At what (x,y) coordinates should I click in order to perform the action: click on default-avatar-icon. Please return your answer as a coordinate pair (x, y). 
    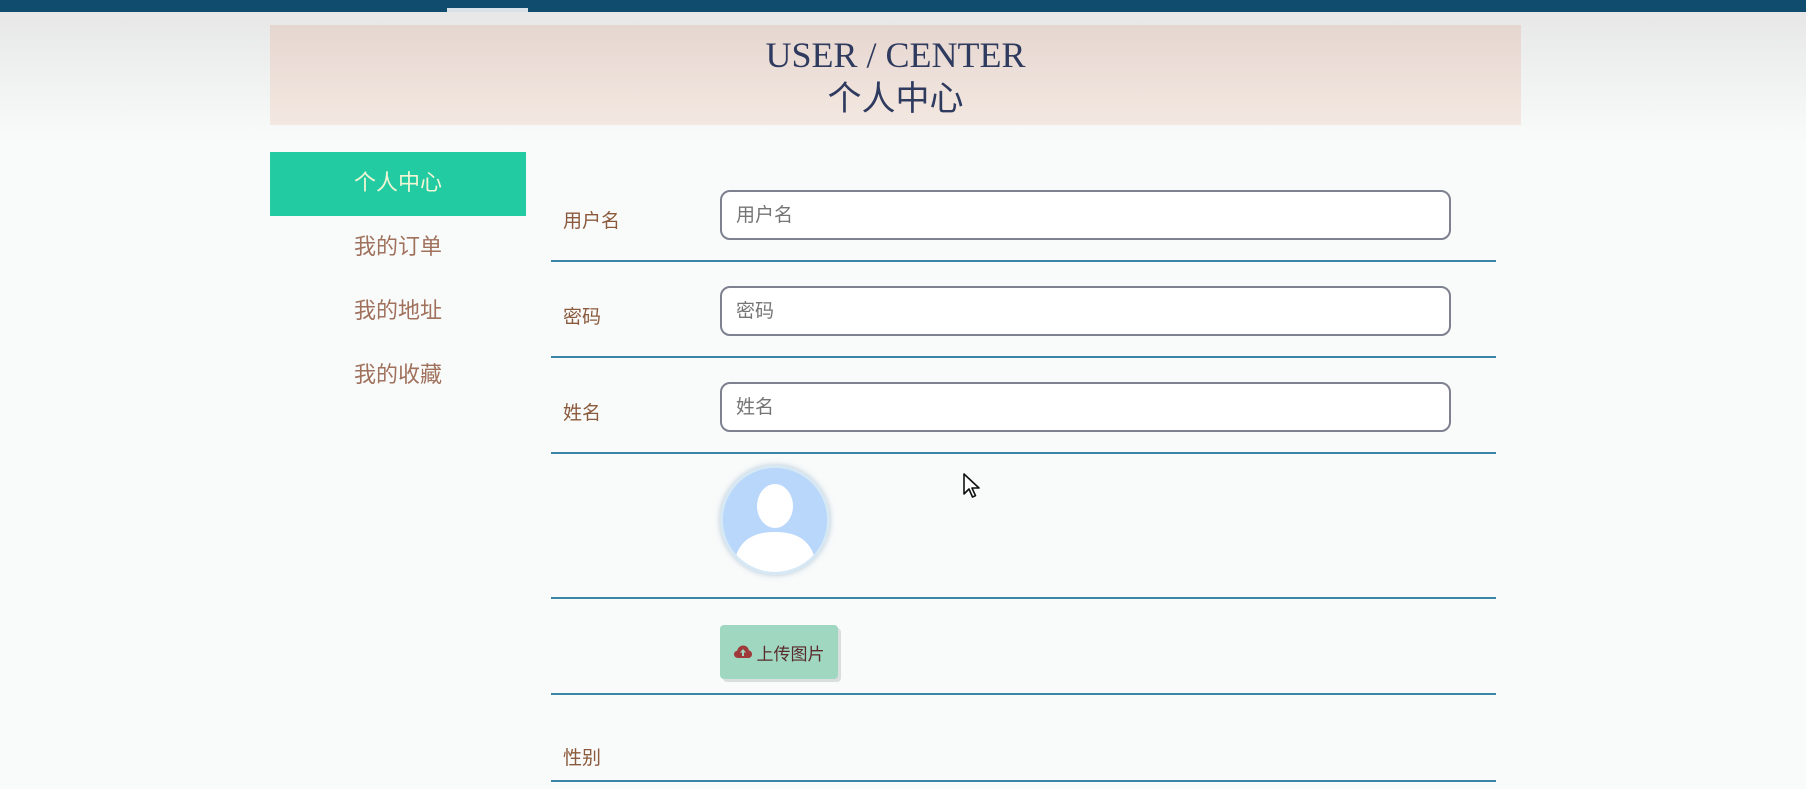
    Looking at the image, I should click on (775, 520).